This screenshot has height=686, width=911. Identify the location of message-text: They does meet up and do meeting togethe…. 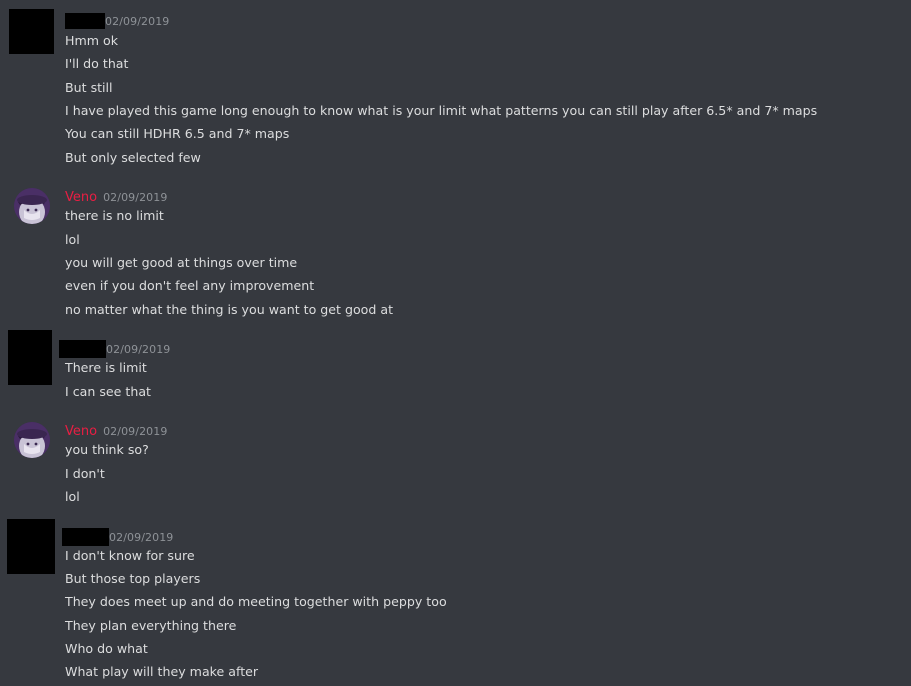
(256, 601).